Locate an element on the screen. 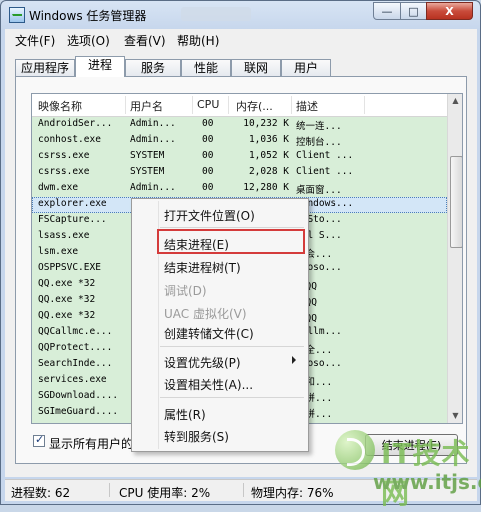 The image size is (481, 512). highlight-annotation is located at coordinates (231, 241).